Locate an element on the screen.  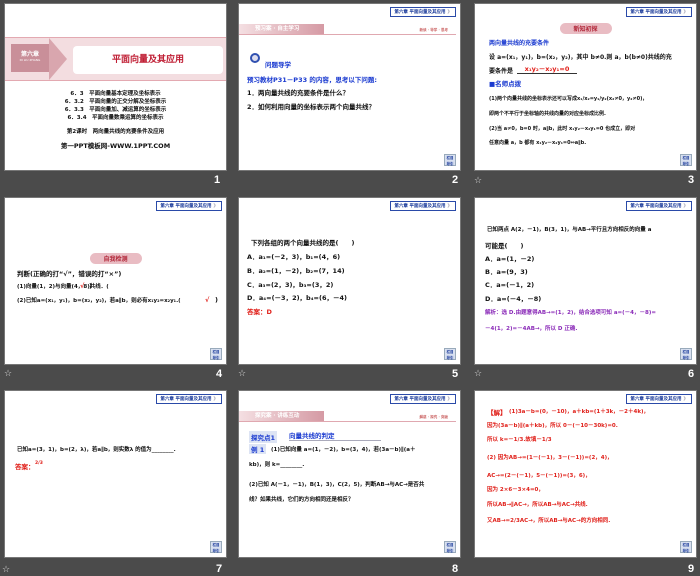
smiley-icon is located at coordinates (255, 58).